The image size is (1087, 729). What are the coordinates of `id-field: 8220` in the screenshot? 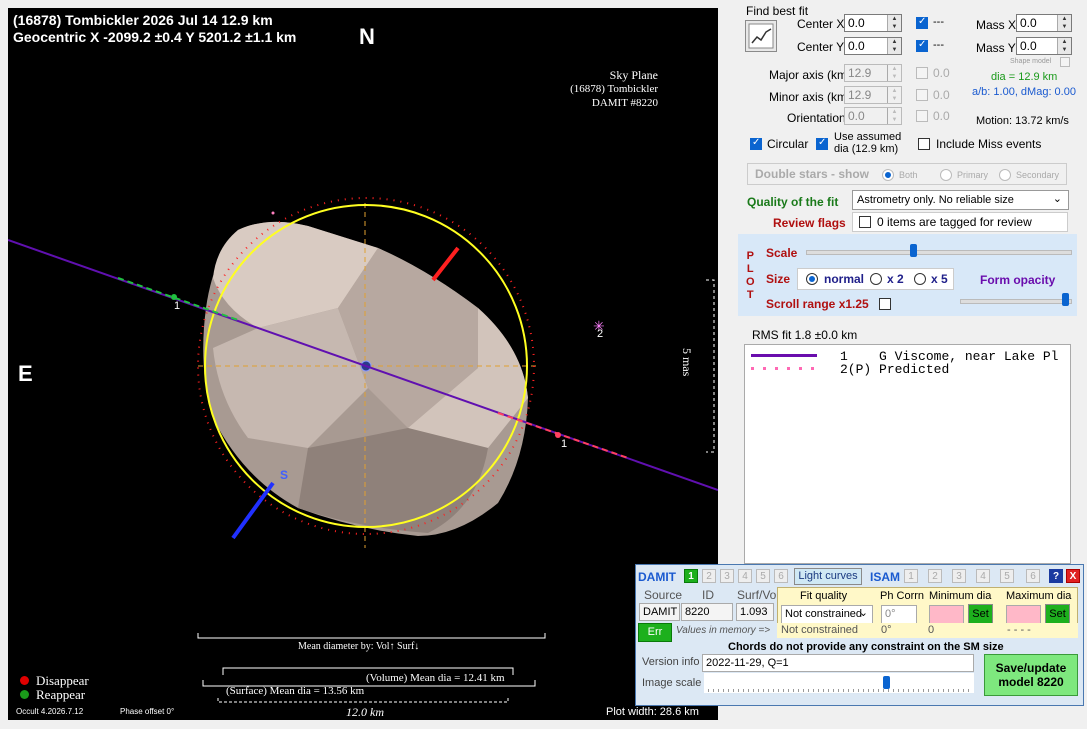 It's located at (707, 612).